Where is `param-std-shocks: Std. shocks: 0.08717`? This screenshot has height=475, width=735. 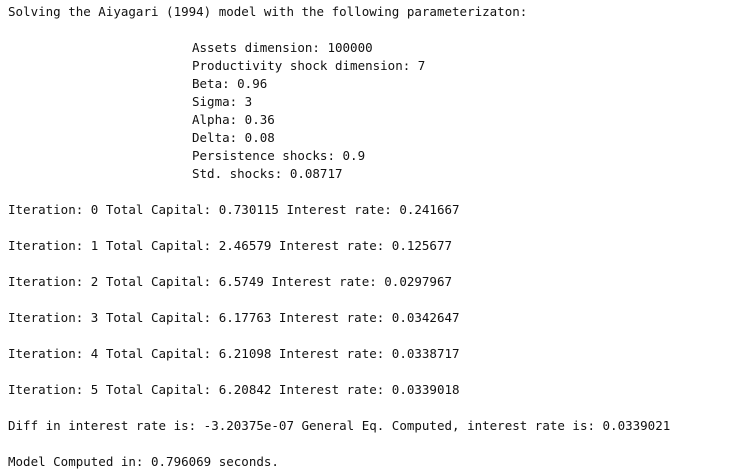 param-std-shocks: Std. shocks: 0.08717 is located at coordinates (267, 173).